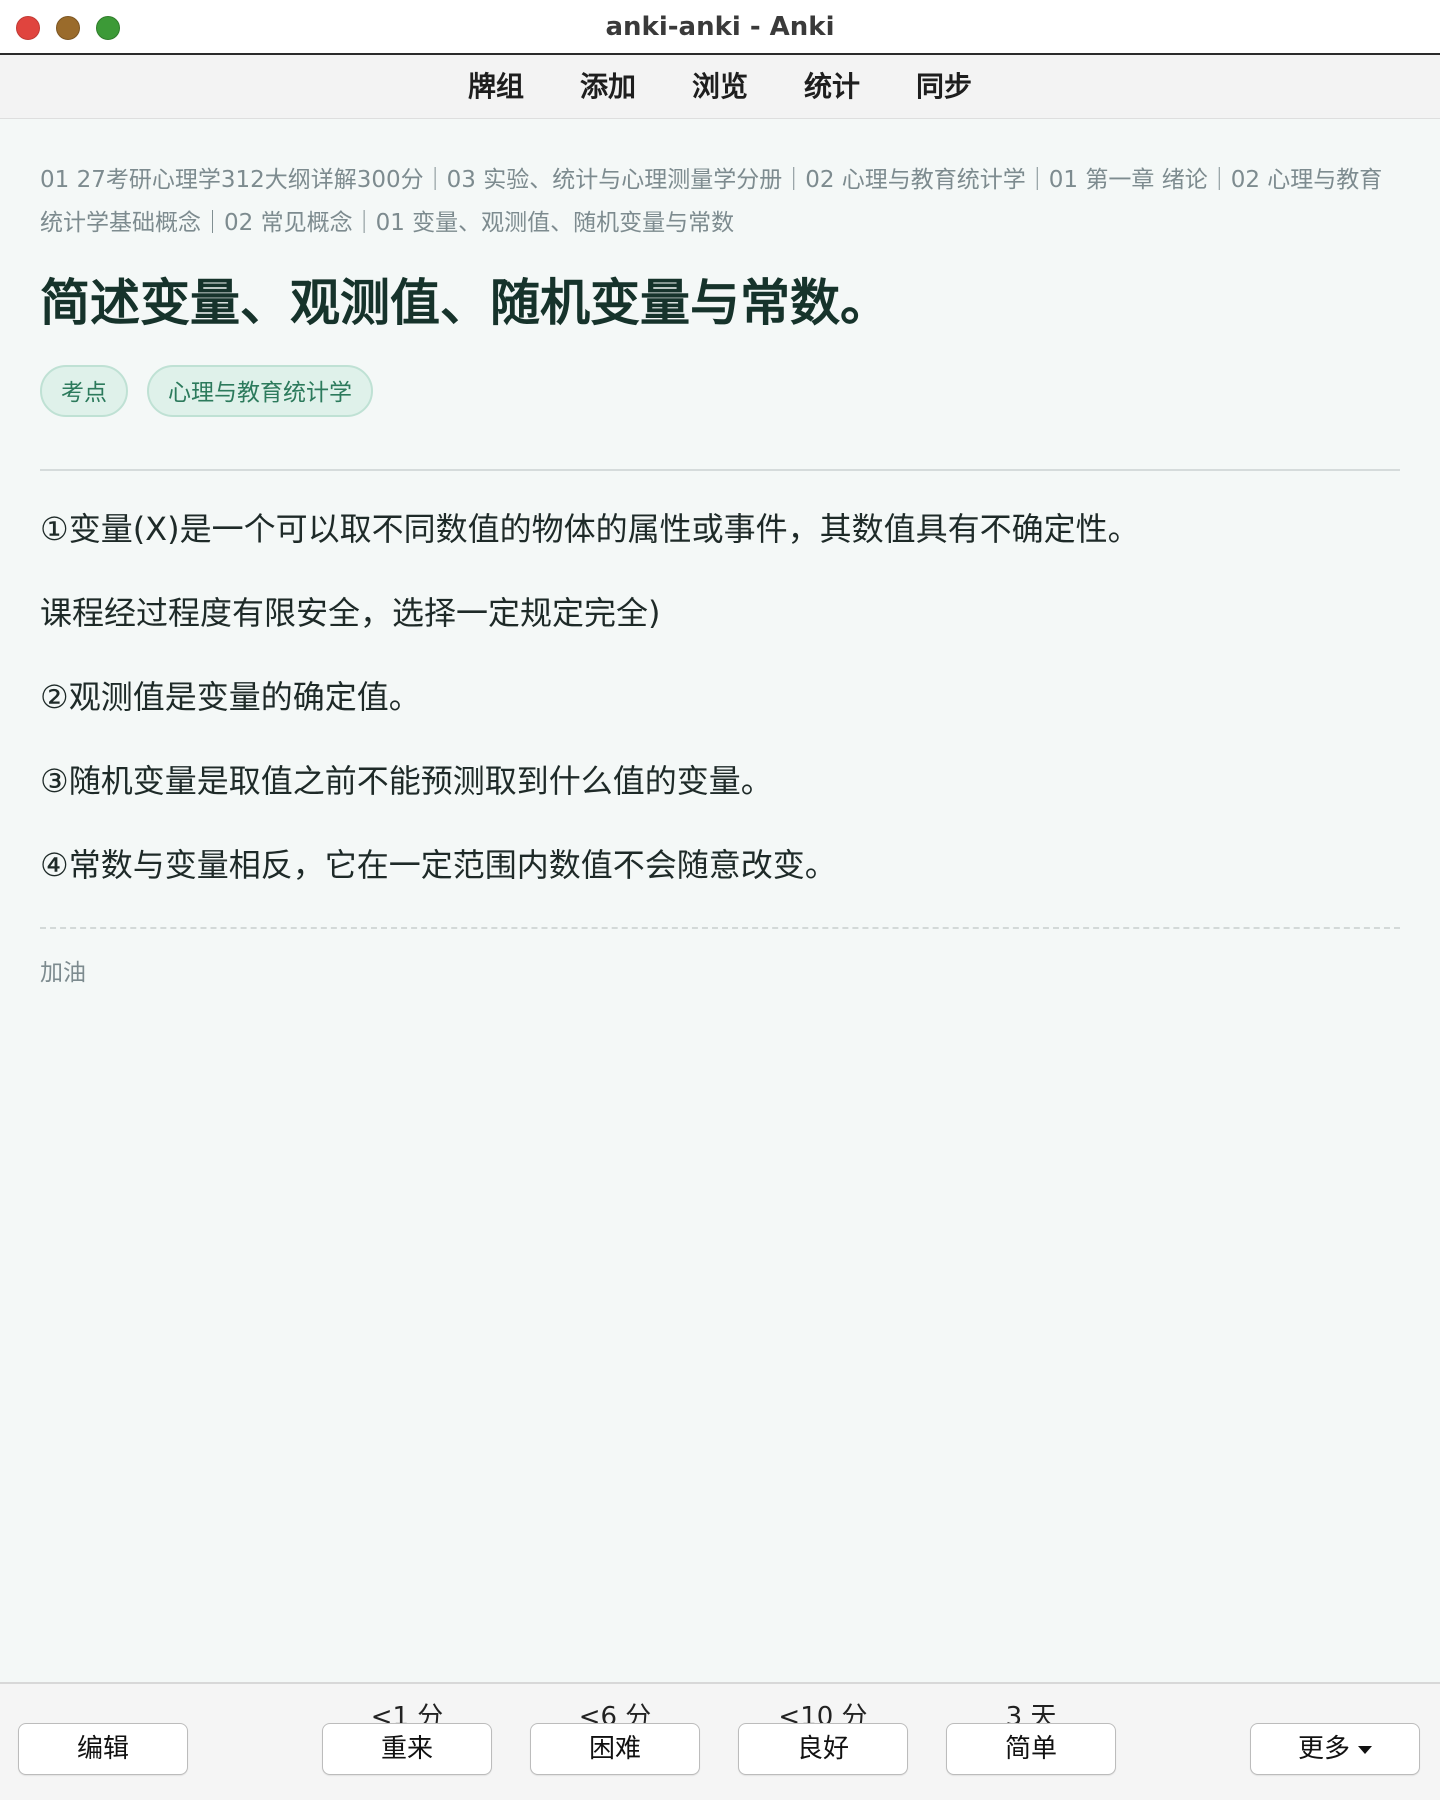 This screenshot has width=1440, height=1800. Describe the element at coordinates (230, 697) in the screenshot. I see `answer-line: ②观测值是变量的确定值。` at that location.